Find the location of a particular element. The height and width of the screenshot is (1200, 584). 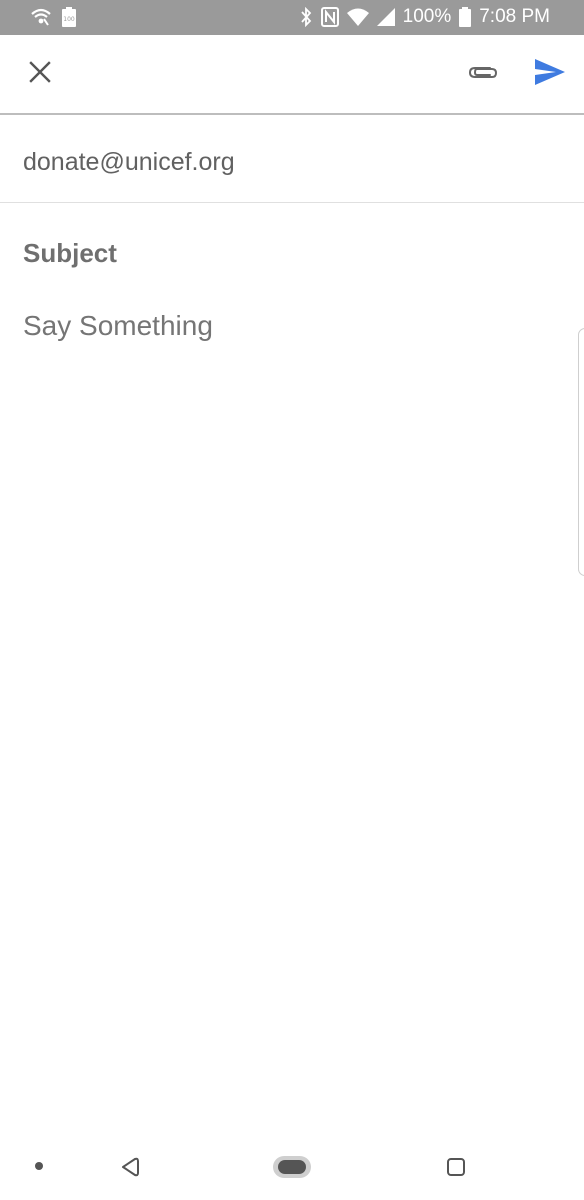

battery-percent: 100% is located at coordinates (427, 16).